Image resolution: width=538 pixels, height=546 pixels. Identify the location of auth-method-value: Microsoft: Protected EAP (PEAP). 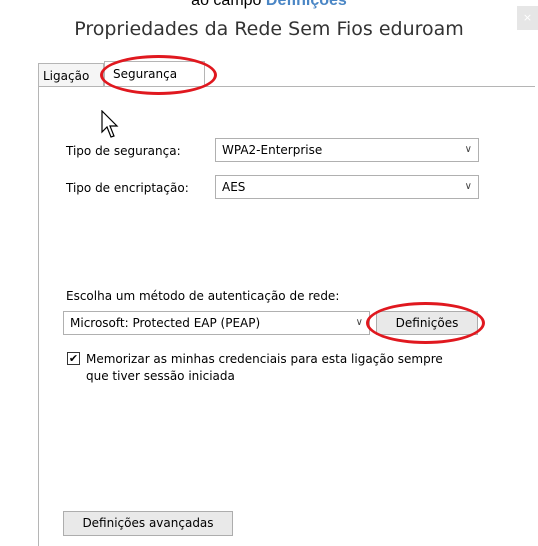
(165, 323).